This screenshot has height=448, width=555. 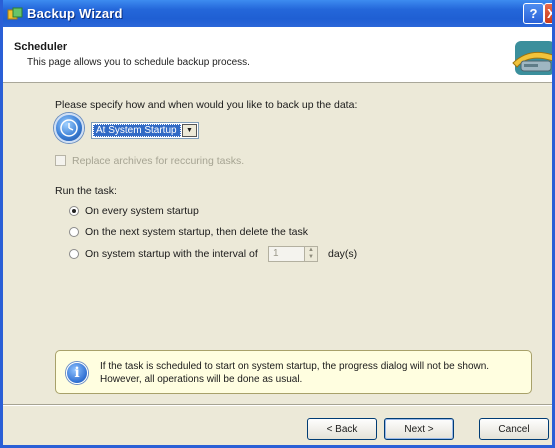 I want to click on help-icon: ?, so click(x=533, y=13).